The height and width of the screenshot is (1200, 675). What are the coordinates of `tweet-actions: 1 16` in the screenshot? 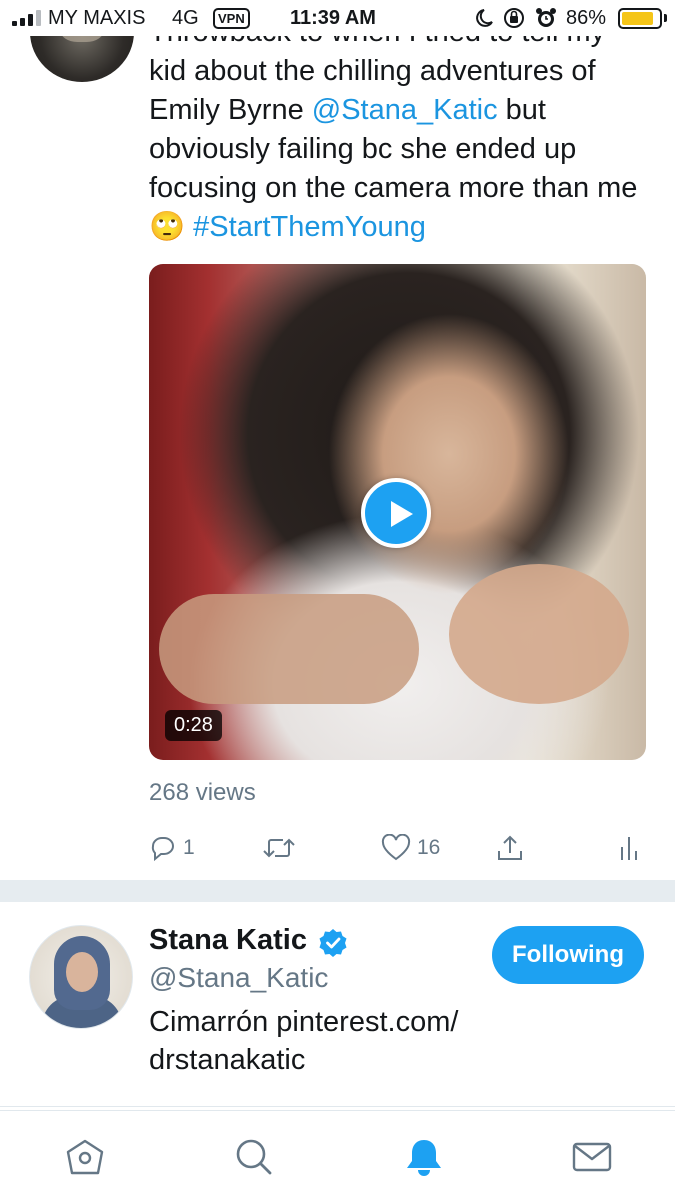 It's located at (399, 848).